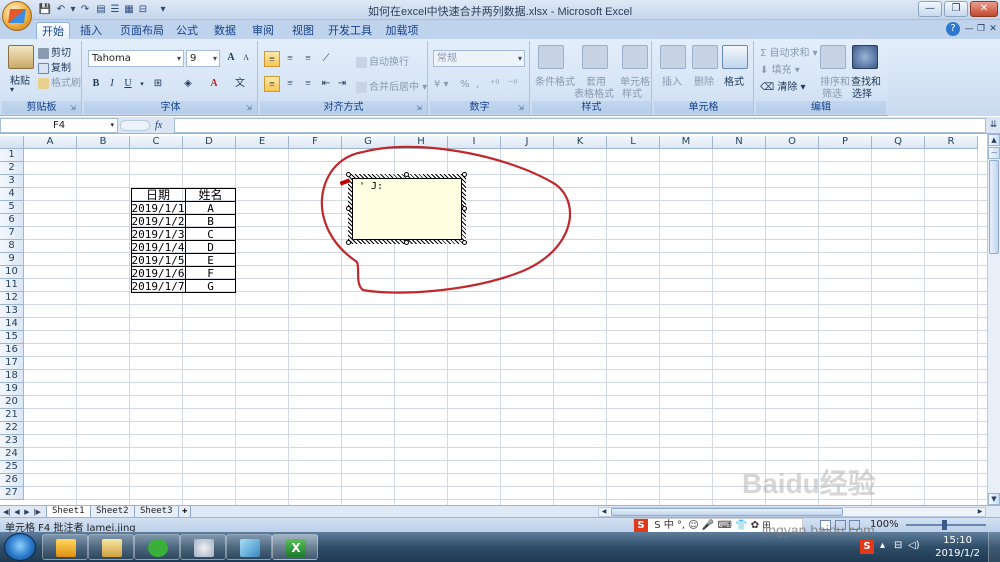  I want to click on column-header-n: N, so click(739, 142).